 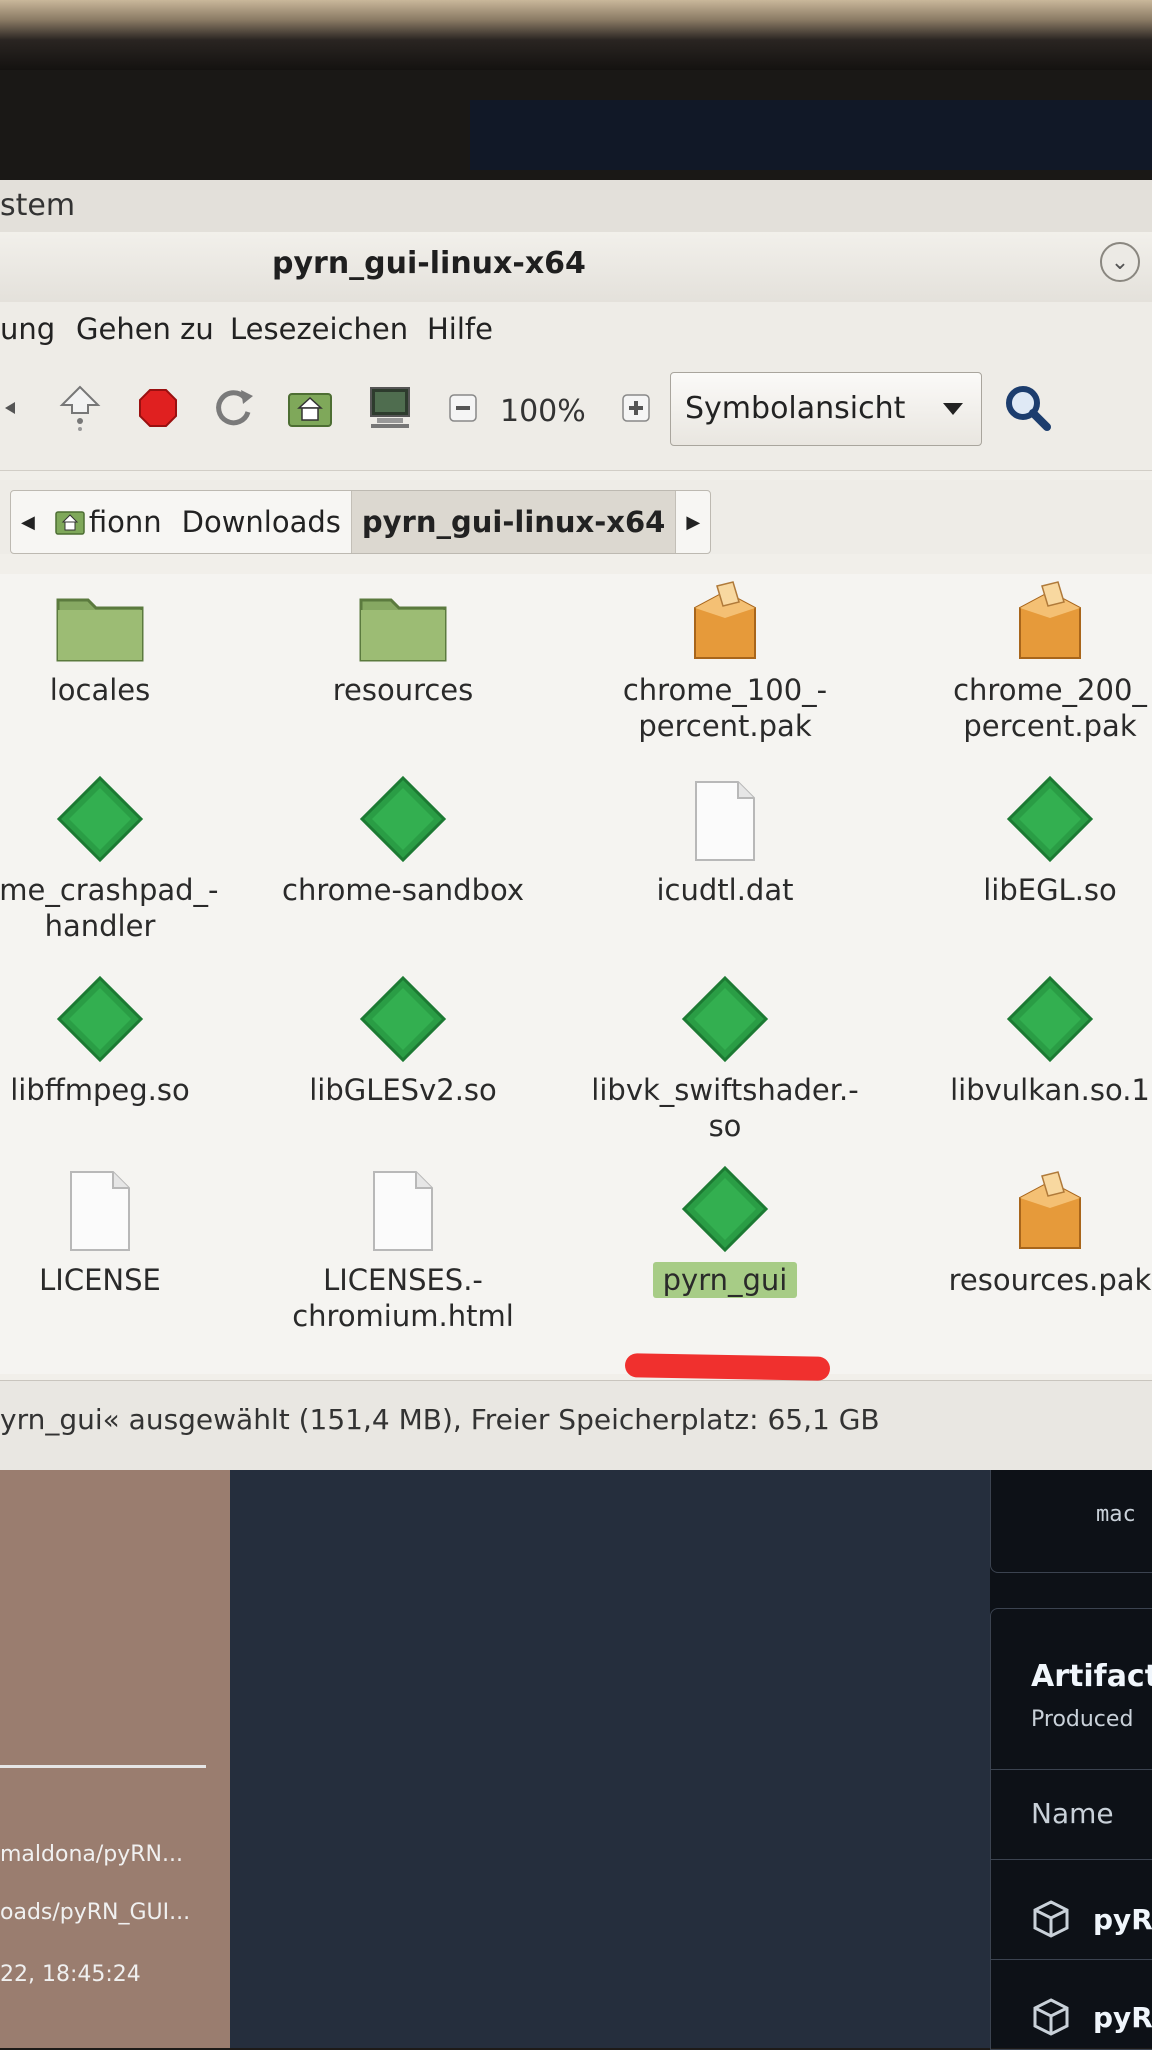 I want to click on file-name: resources.pak, so click(x=1050, y=1280).